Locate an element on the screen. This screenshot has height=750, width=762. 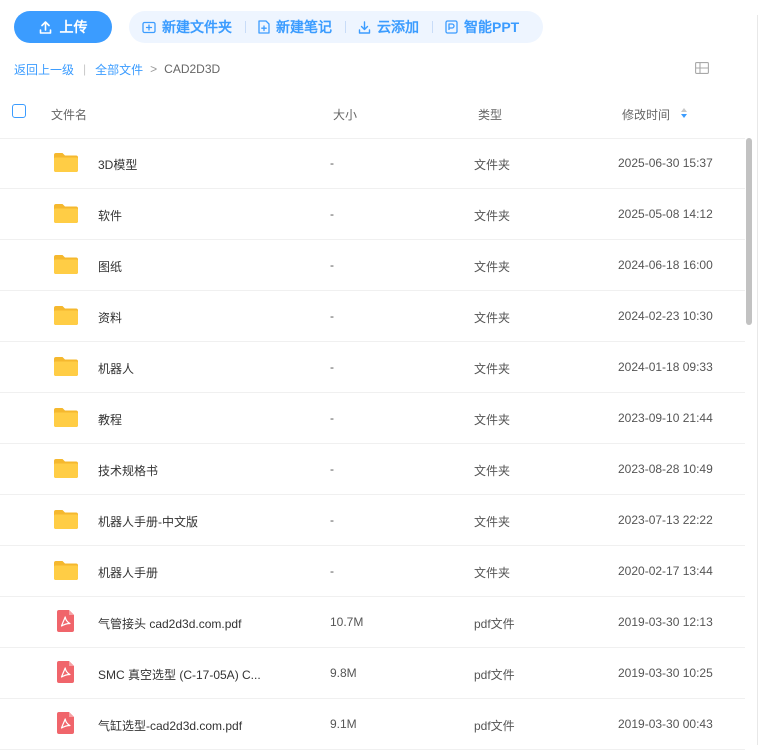
file-row: 机器人 - 文件夹 2024-01-18 09:33 is located at coordinates (372, 367).